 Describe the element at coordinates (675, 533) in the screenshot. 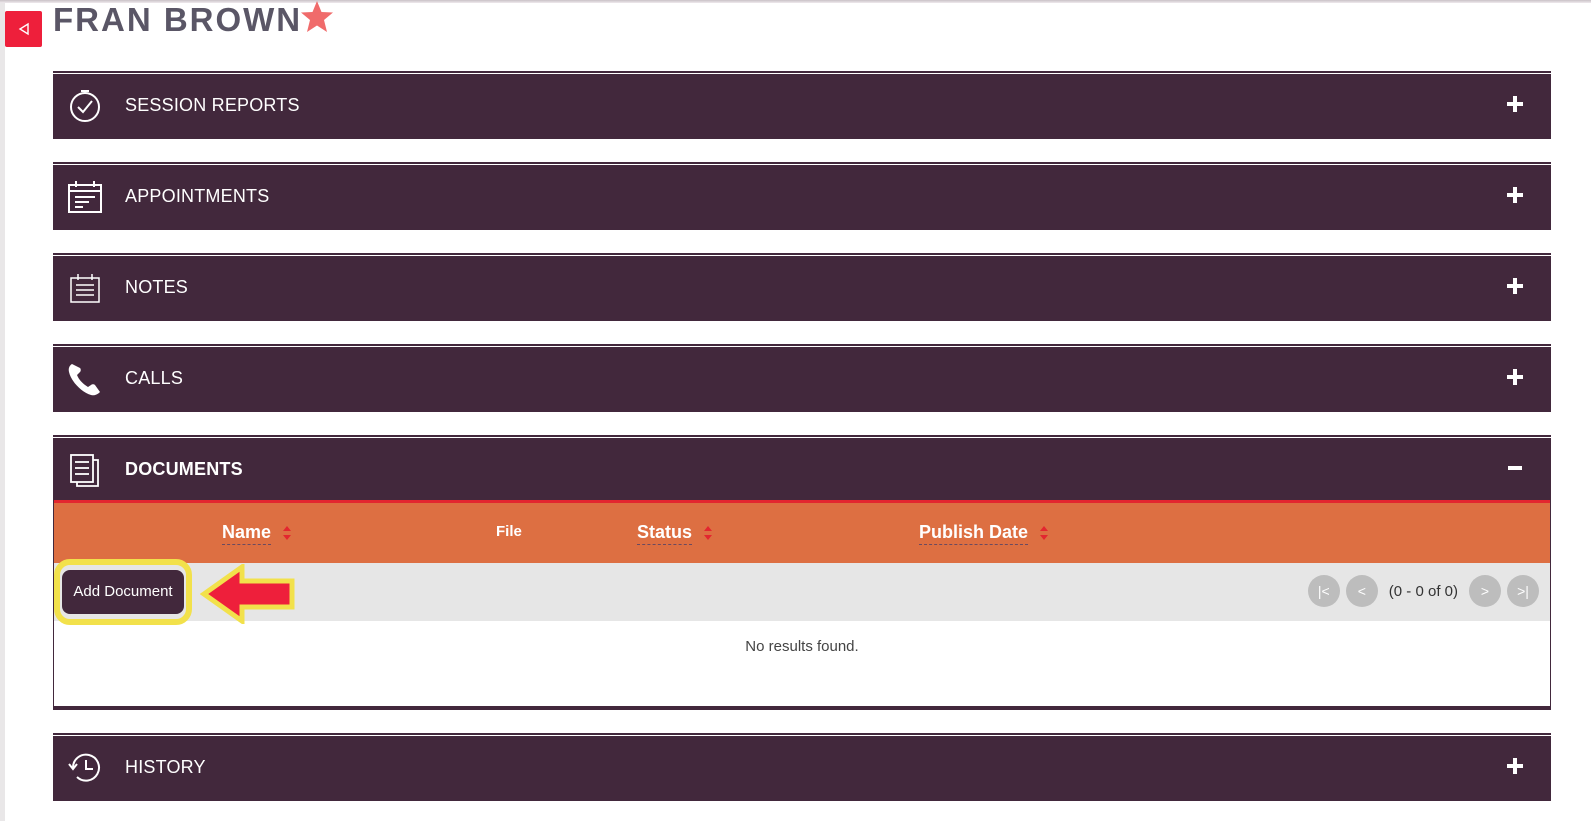

I see `column-header-status: Status` at that location.